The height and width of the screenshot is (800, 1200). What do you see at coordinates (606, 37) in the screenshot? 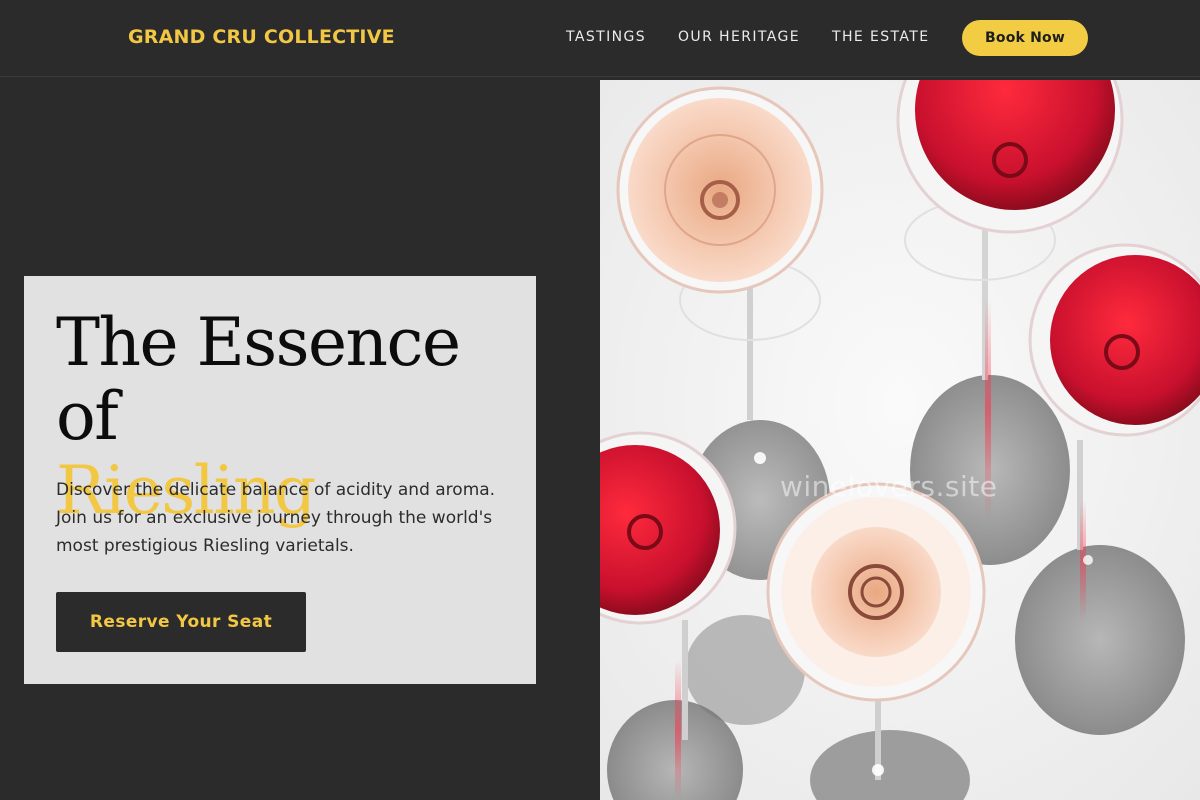
I see `nav-link-tastings: TASTINGS` at bounding box center [606, 37].